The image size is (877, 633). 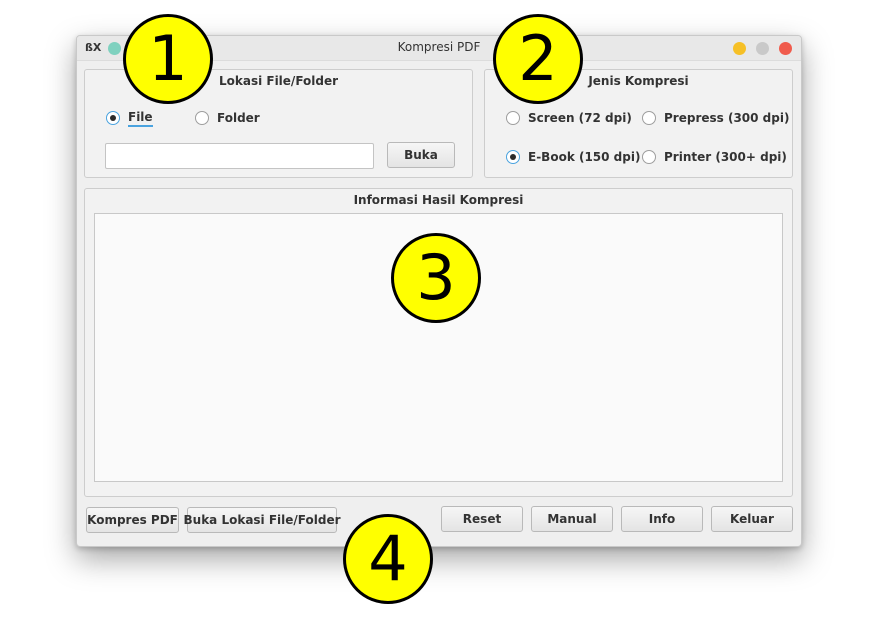 I want to click on radio-folder: Folder, so click(x=227, y=118).